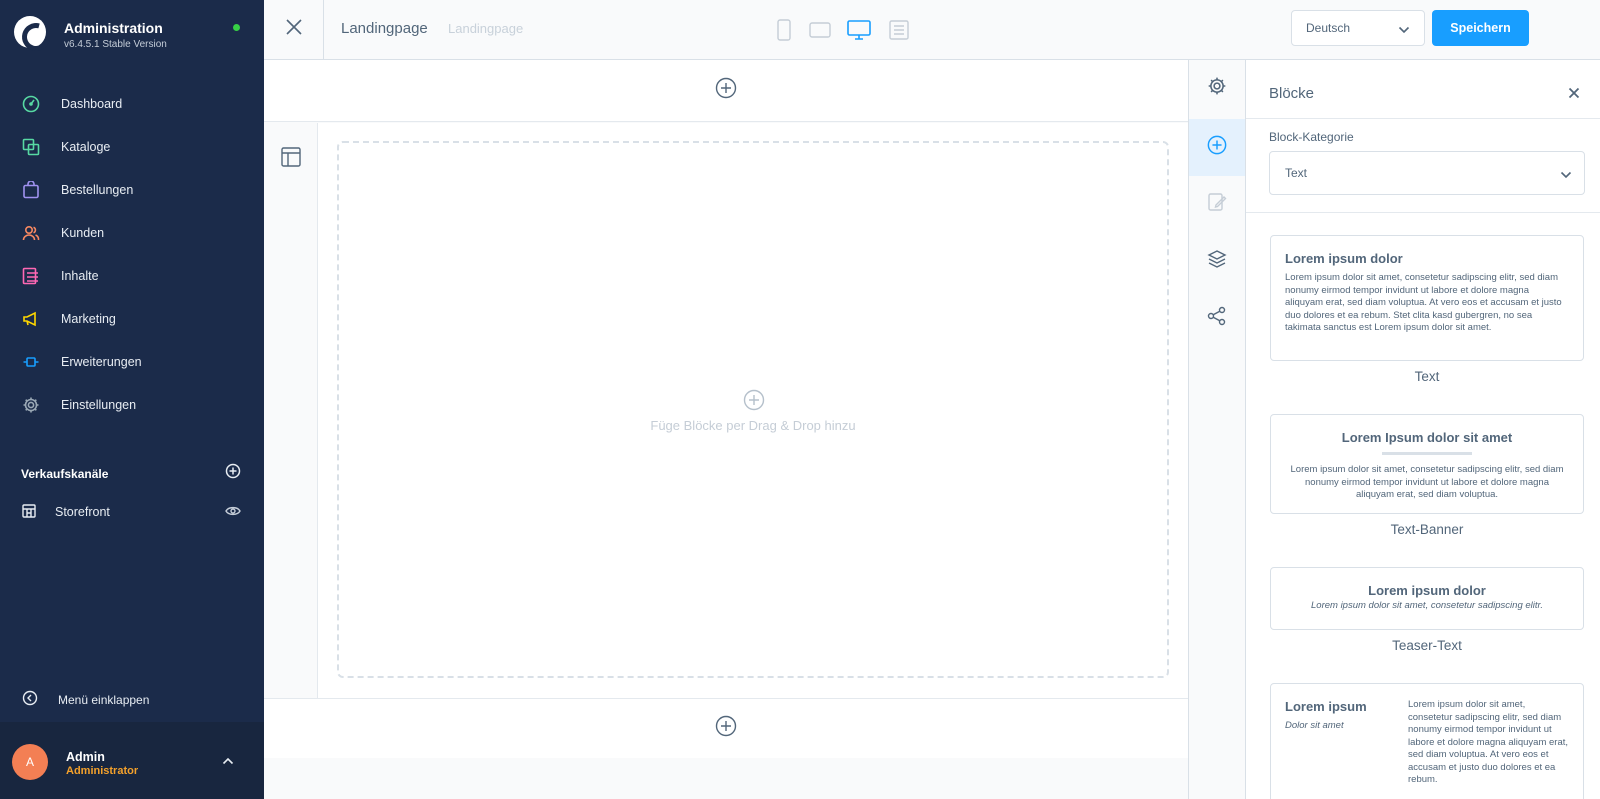 The height and width of the screenshot is (799, 1600). I want to click on dashboard-icon, so click(31, 104).